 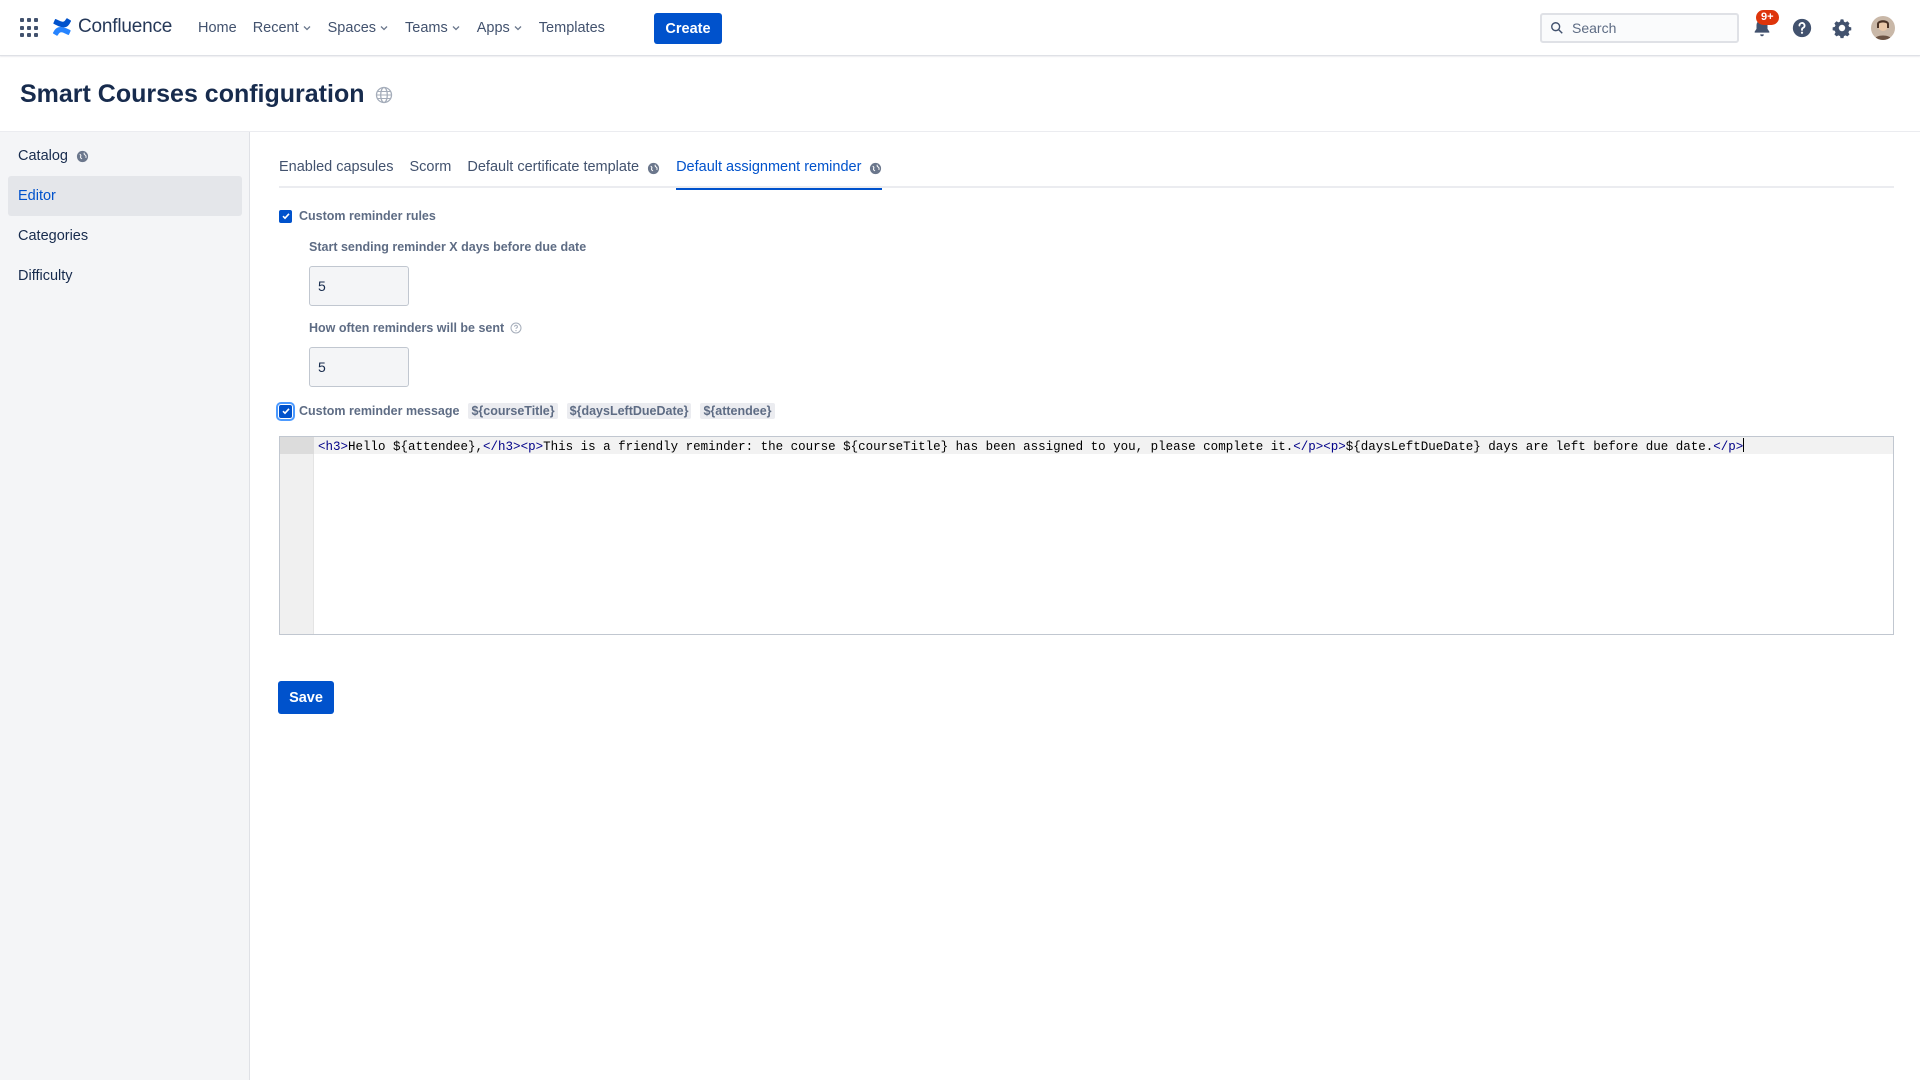 I want to click on page-title-text: Smart Courses configuration, so click(x=192, y=94).